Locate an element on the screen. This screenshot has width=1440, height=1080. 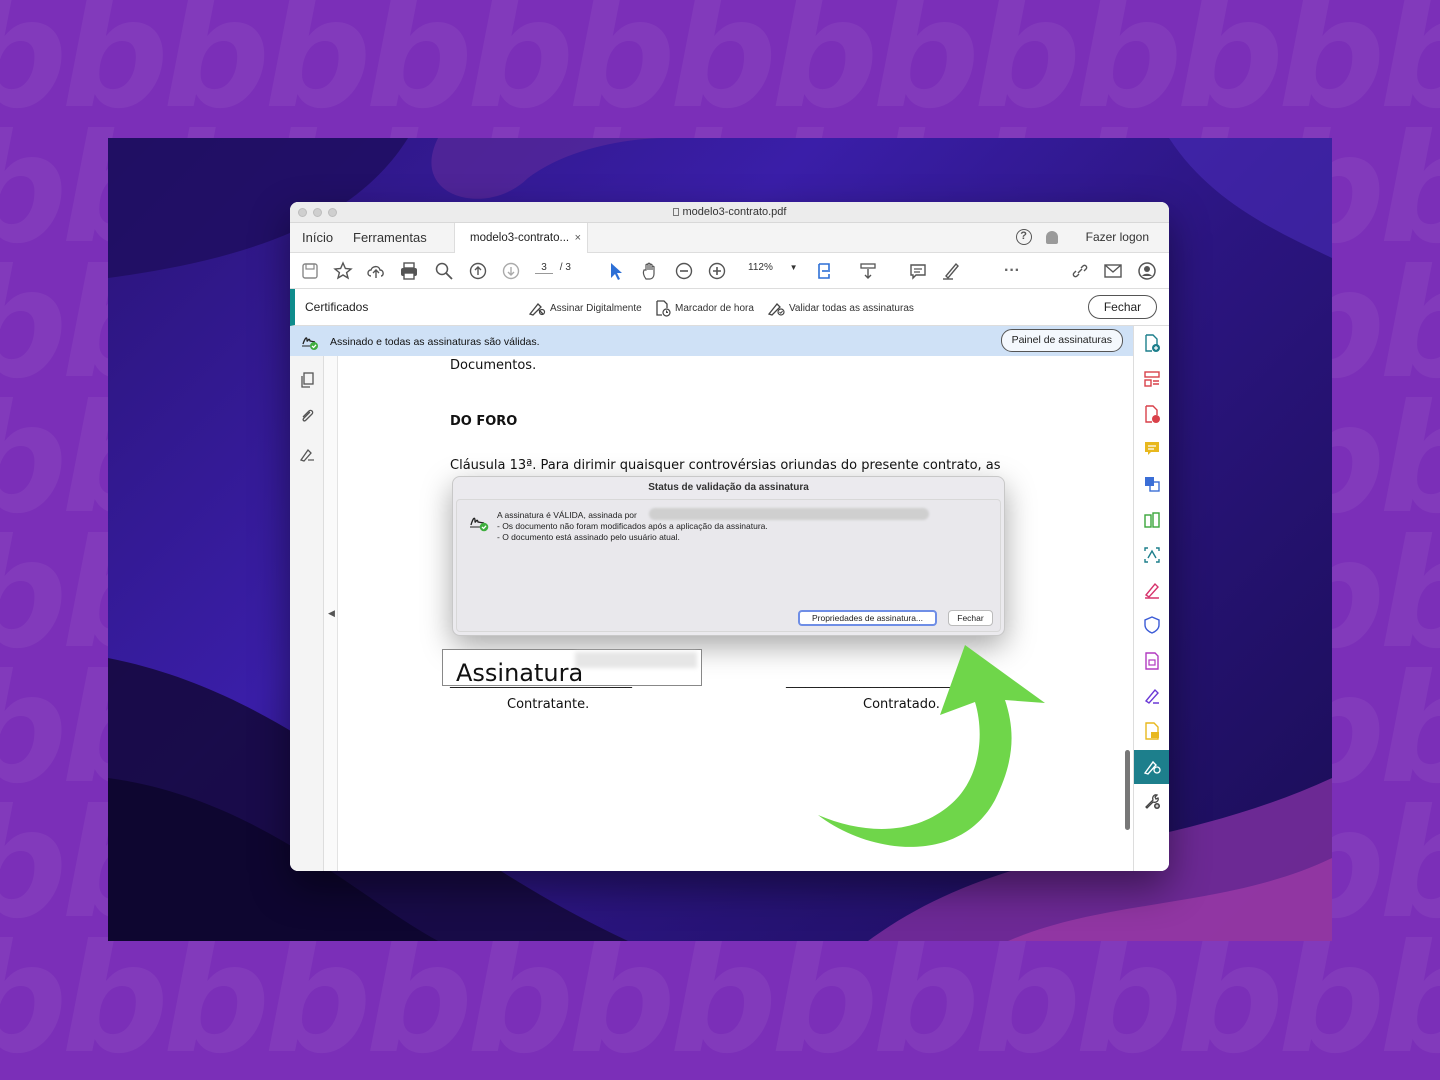
chevron-down-icon: ▼ is located at coordinates (793, 267).